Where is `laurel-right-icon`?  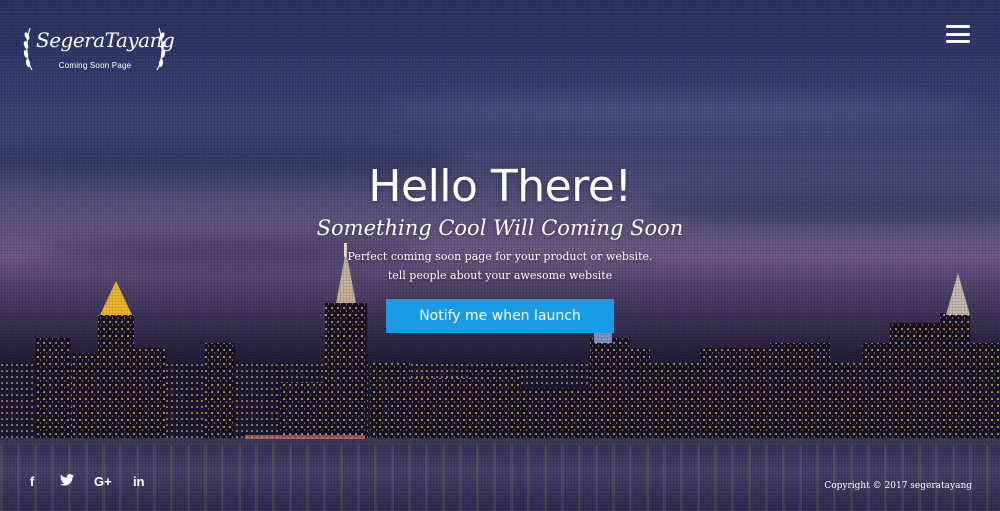
laurel-right-icon is located at coordinates (161, 49).